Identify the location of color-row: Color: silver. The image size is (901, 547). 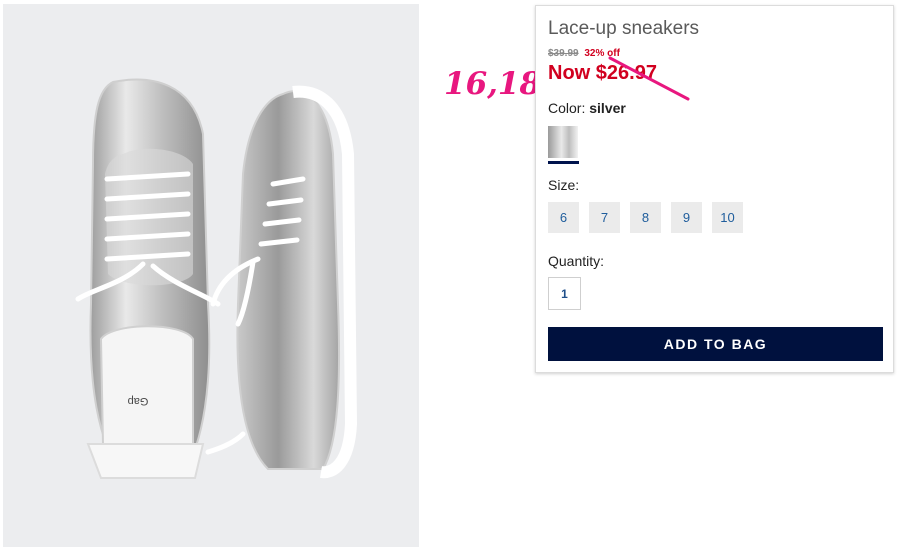
(587, 108).